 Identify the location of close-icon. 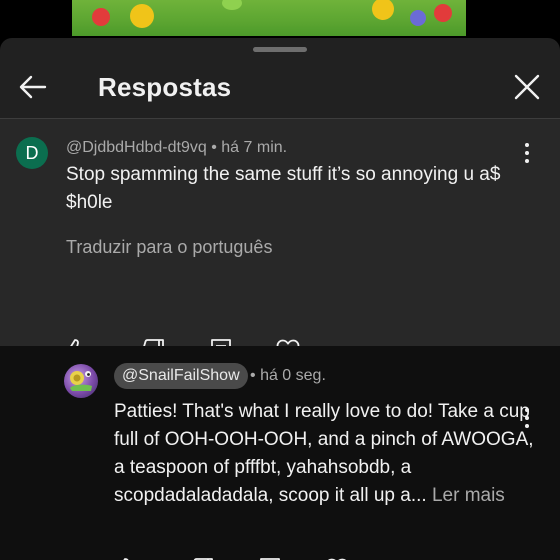
(527, 87).